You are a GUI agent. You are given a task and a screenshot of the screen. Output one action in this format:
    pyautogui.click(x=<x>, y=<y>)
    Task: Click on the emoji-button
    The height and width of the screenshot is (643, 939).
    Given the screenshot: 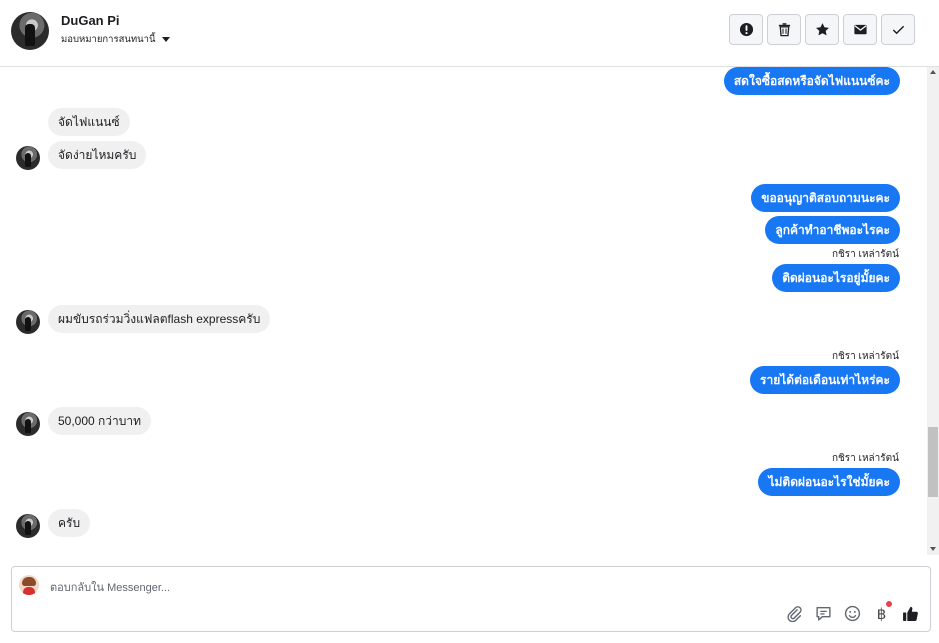 What is the action you would take?
    pyautogui.click(x=852, y=613)
    